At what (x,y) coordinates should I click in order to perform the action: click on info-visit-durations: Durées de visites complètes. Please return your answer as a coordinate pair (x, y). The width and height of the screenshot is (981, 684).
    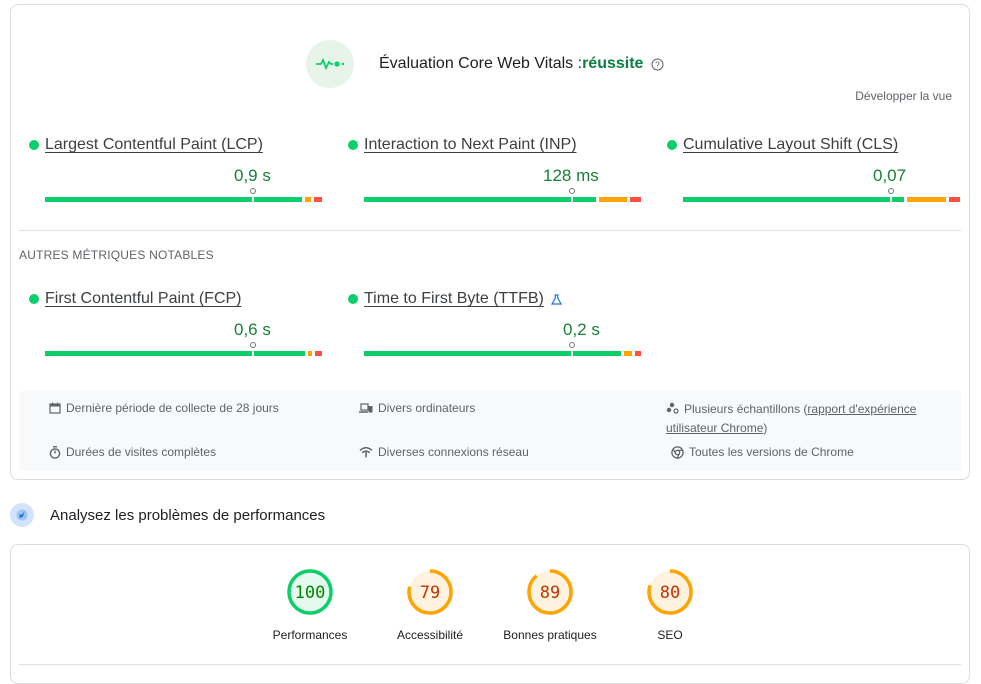
    Looking at the image, I should click on (132, 452).